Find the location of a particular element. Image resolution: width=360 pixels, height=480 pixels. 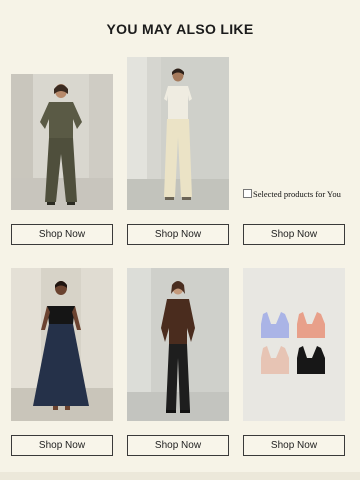

broken-image-placeholder: Selected products for You is located at coordinates (295, 194).